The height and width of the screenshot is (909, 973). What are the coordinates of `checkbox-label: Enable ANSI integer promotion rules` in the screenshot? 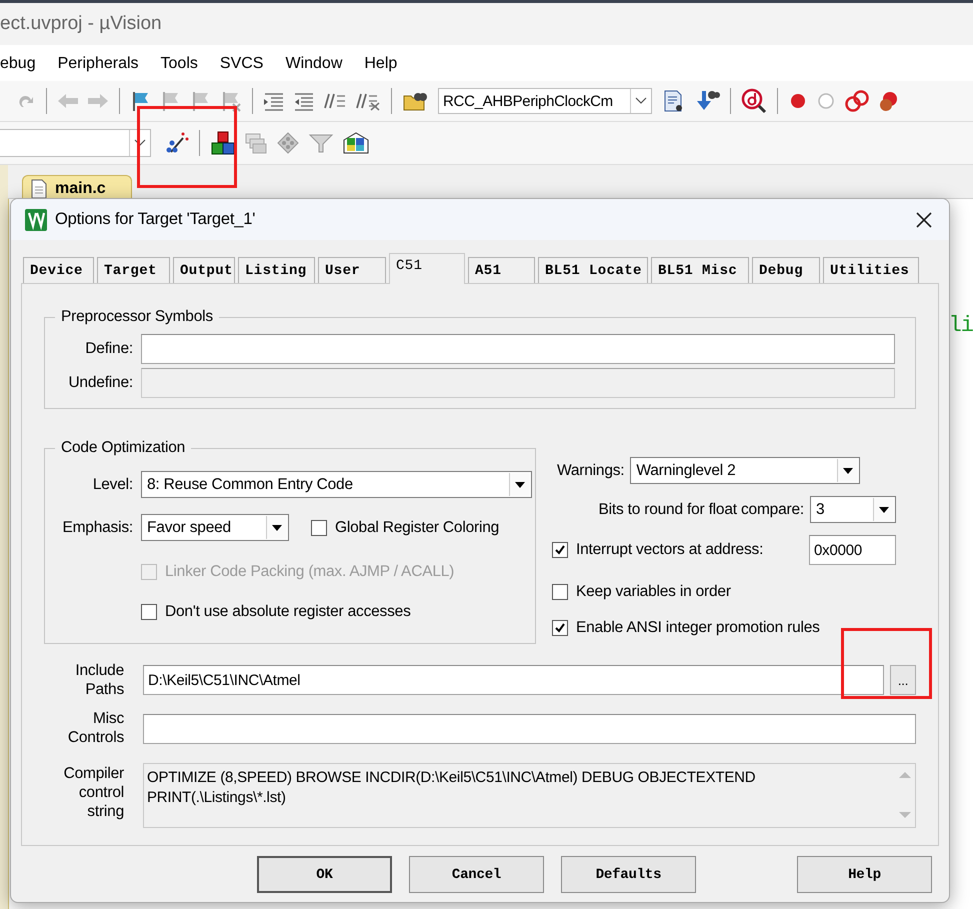 It's located at (698, 628).